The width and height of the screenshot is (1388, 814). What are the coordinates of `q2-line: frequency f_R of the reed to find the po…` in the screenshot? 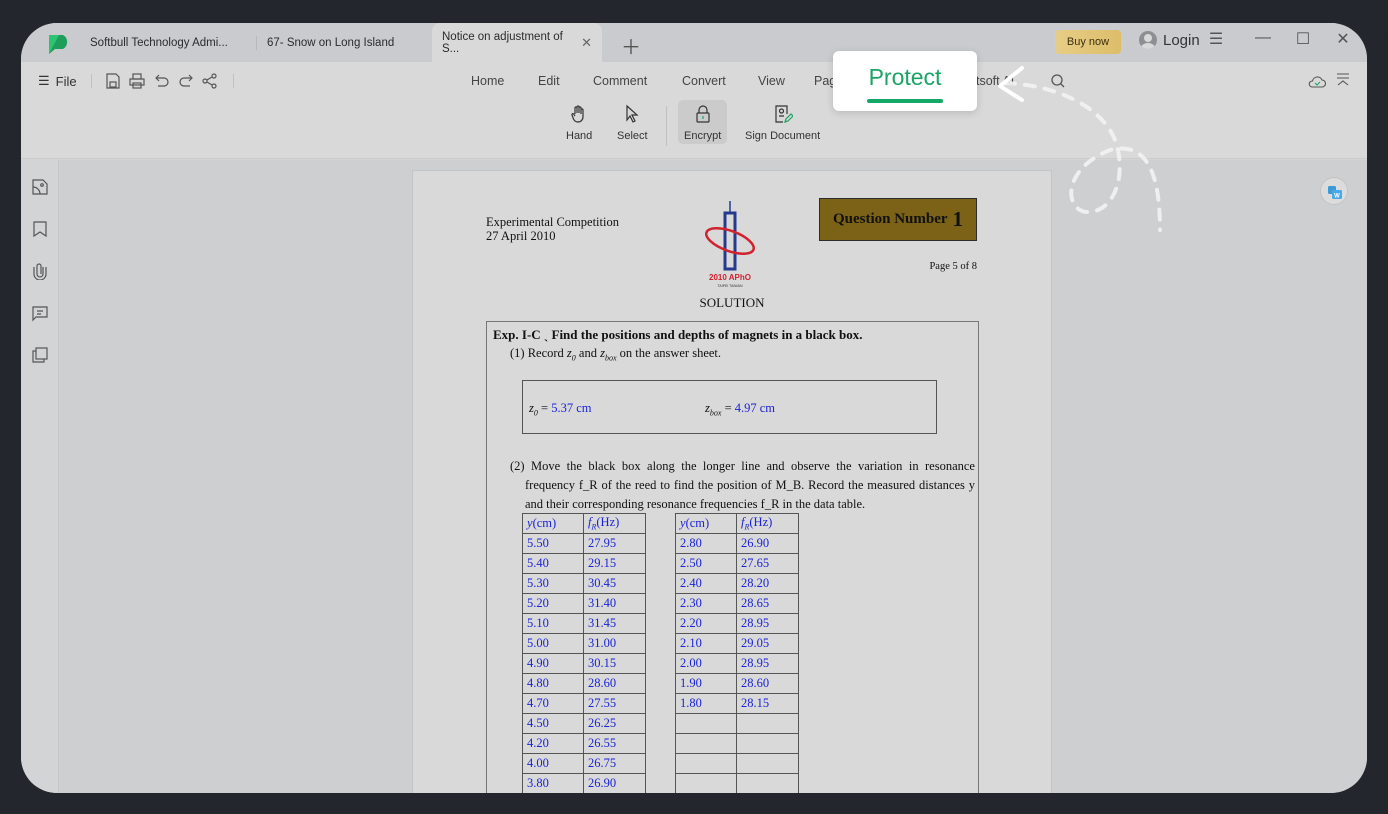 It's located at (750, 485).